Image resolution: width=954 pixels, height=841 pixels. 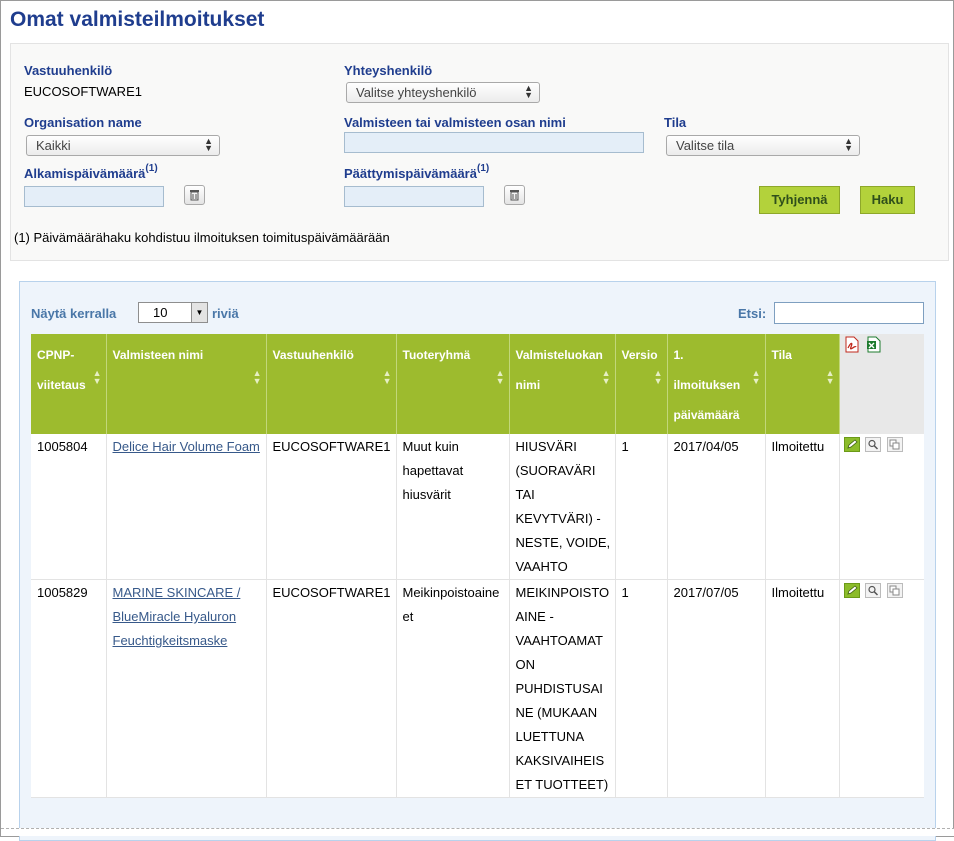 I want to click on rows-per-page-label: Näytä kerralla, so click(x=74, y=313).